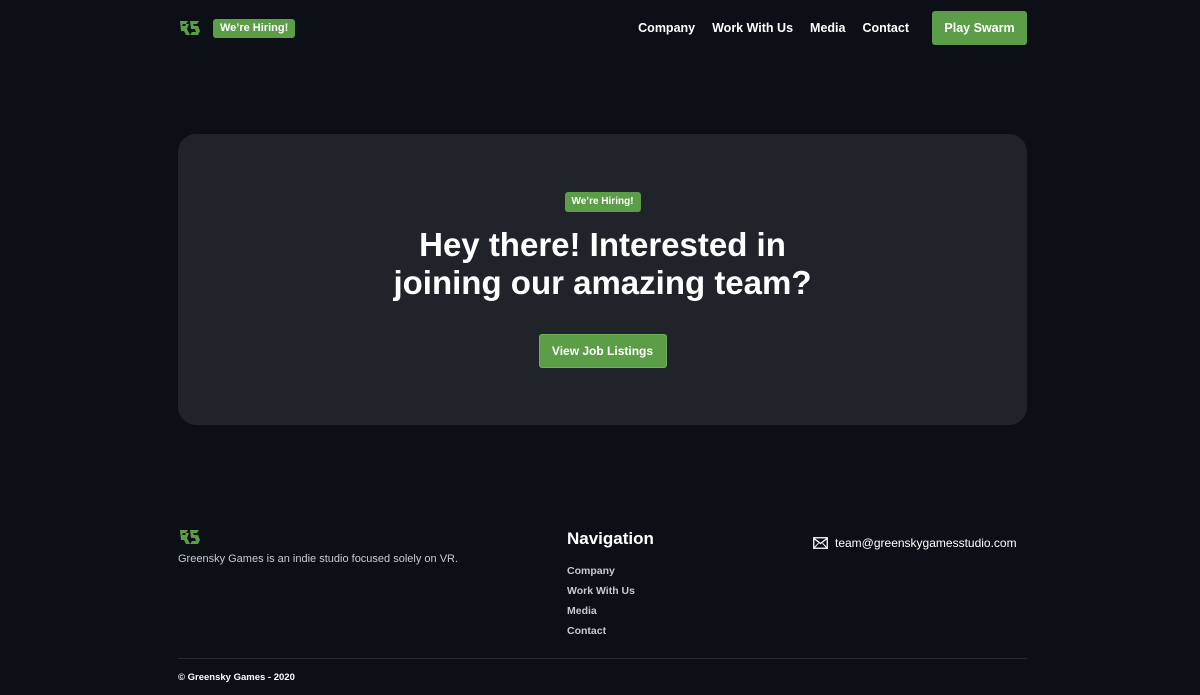  What do you see at coordinates (602, 351) in the screenshot?
I see `view-job-listings-button: View Job Listings` at bounding box center [602, 351].